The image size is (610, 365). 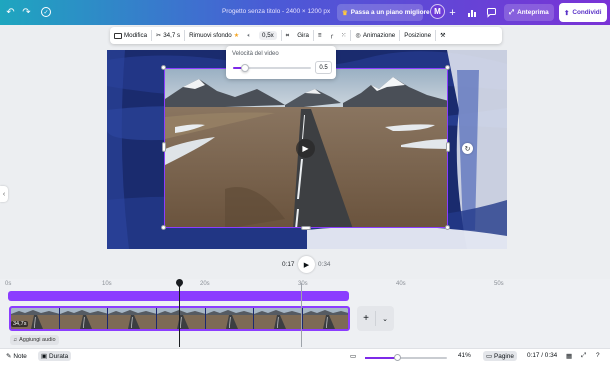 What do you see at coordinates (452, 12) in the screenshot?
I see `add-collaborator-icon: +` at bounding box center [452, 12].